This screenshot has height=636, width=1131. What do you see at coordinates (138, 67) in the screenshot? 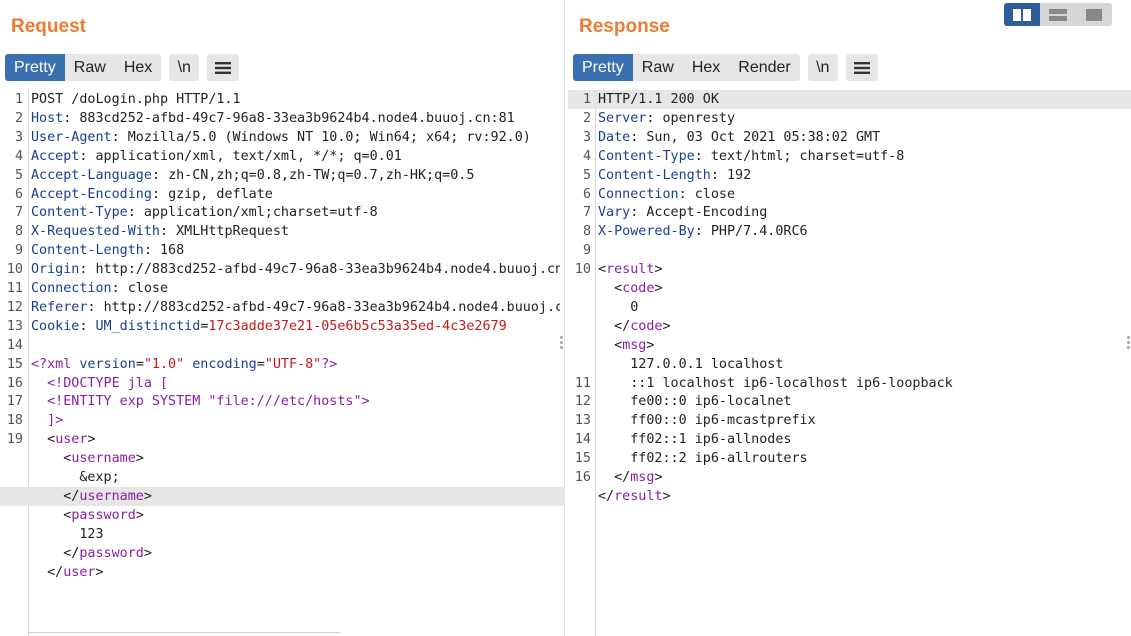
I see `request-tab-hex: Hex` at bounding box center [138, 67].